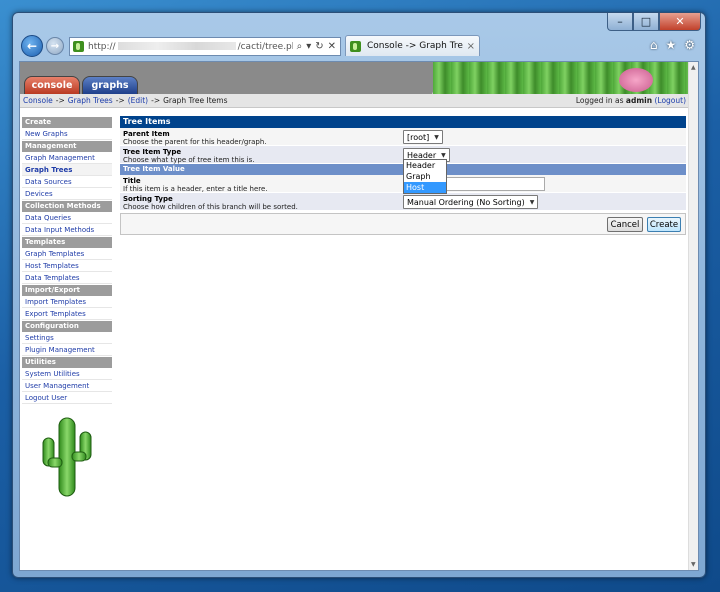 The width and height of the screenshot is (720, 592). I want to click on parent-item-value: [root], so click(418, 137).